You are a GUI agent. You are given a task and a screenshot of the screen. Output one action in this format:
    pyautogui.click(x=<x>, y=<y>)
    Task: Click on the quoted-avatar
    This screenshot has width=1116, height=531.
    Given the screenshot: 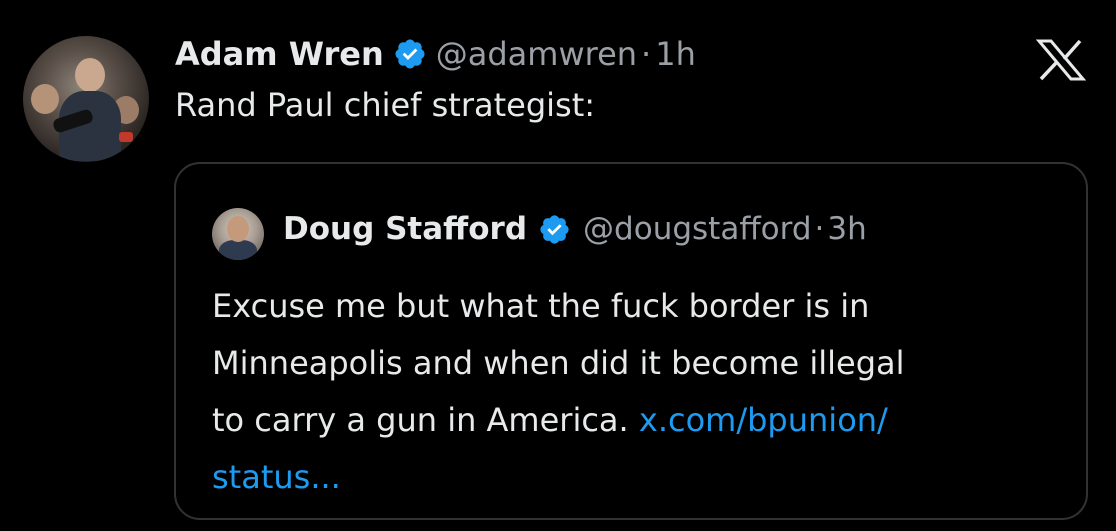 What is the action you would take?
    pyautogui.click(x=238, y=234)
    